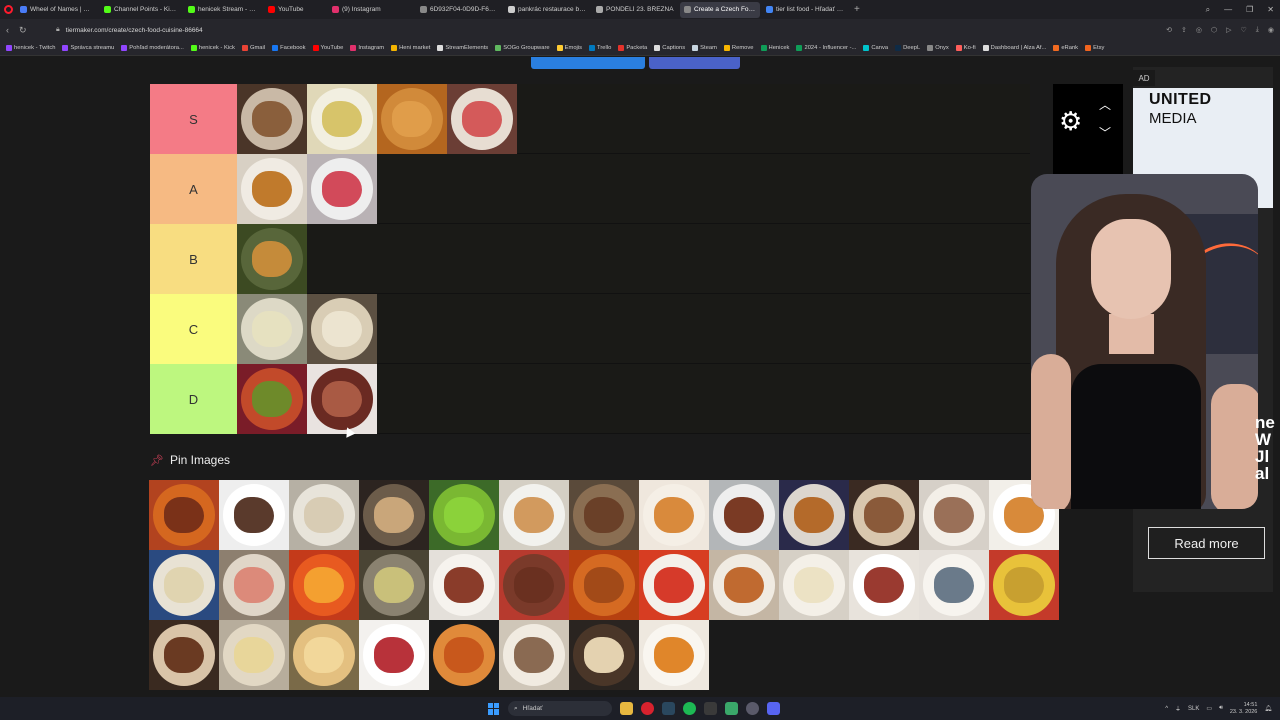 The width and height of the screenshot is (1280, 720). I want to click on windows-start-icon, so click(494, 708).